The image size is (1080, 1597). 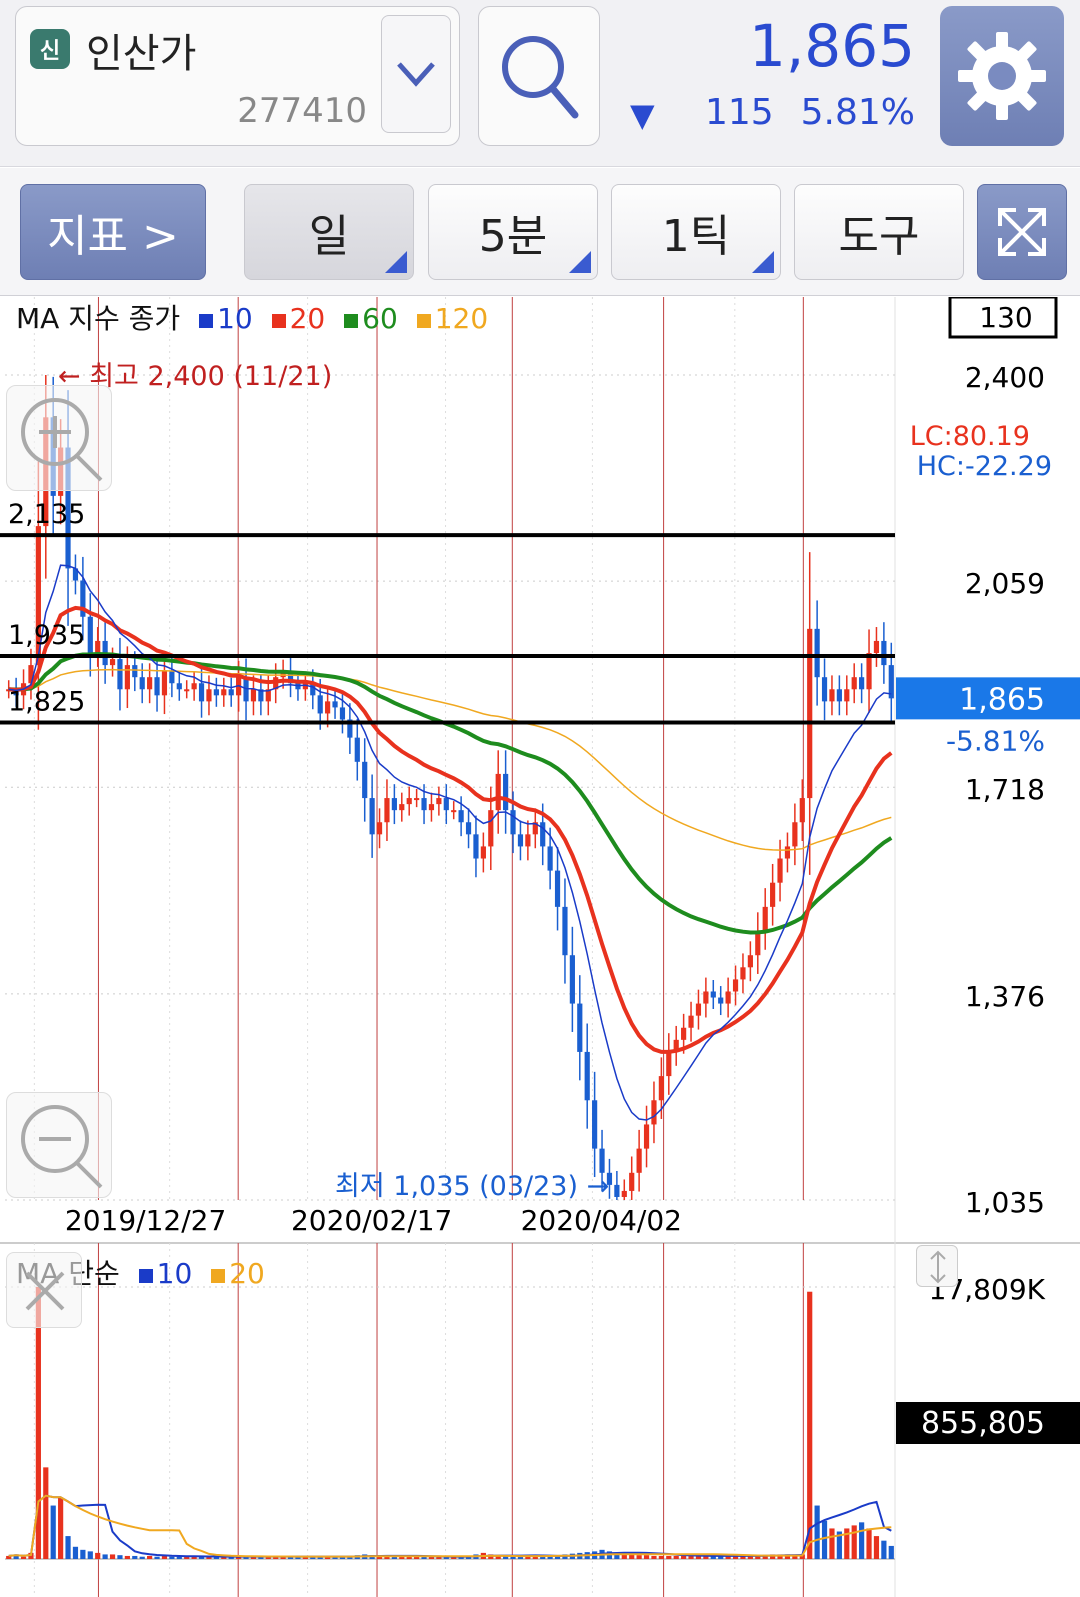 What do you see at coordinates (984, 466) in the screenshot?
I see `hc-label: HC:-22.29` at bounding box center [984, 466].